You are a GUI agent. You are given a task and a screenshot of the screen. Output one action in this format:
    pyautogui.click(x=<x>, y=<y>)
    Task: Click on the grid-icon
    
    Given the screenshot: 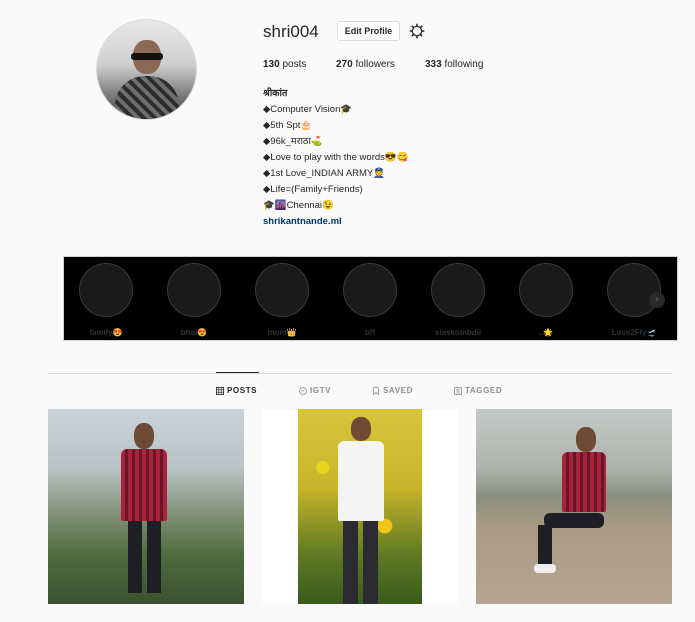 What is the action you would take?
    pyautogui.click(x=220, y=390)
    